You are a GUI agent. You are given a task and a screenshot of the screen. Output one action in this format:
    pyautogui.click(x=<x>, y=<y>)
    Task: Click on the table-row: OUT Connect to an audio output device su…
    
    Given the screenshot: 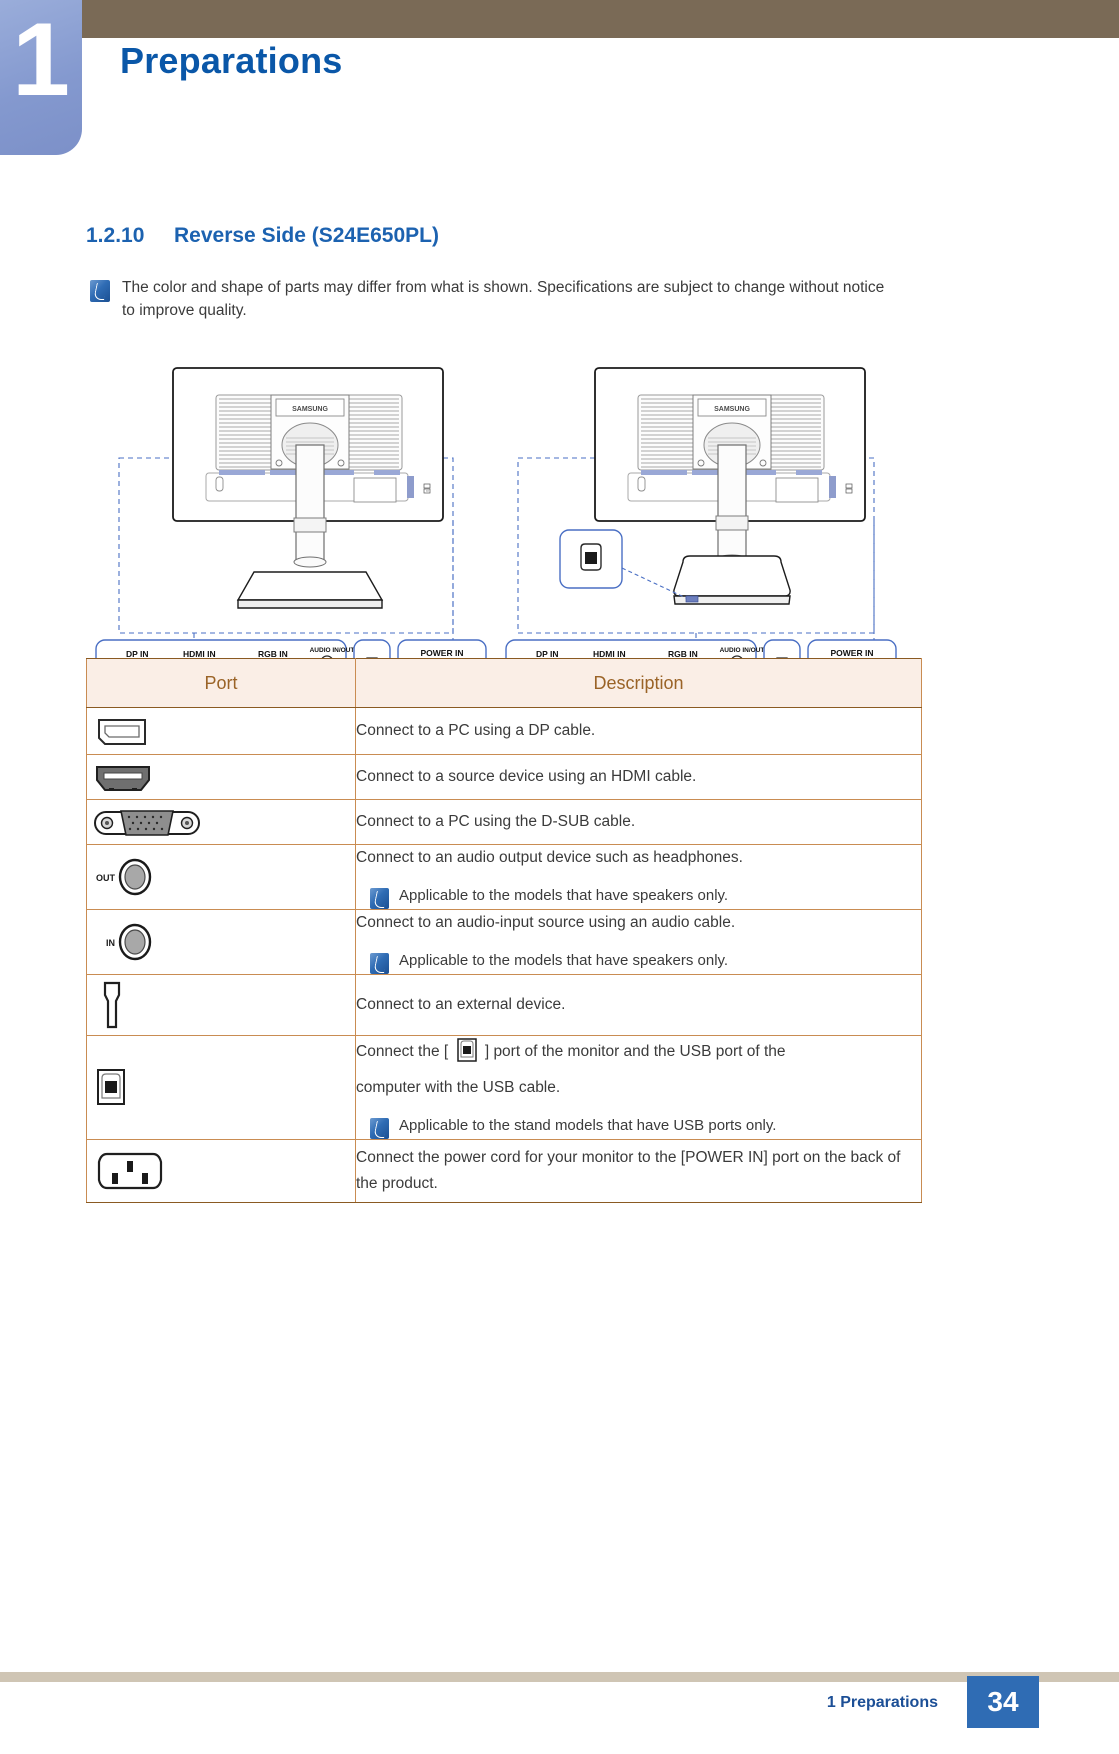 What is the action you would take?
    pyautogui.click(x=504, y=877)
    